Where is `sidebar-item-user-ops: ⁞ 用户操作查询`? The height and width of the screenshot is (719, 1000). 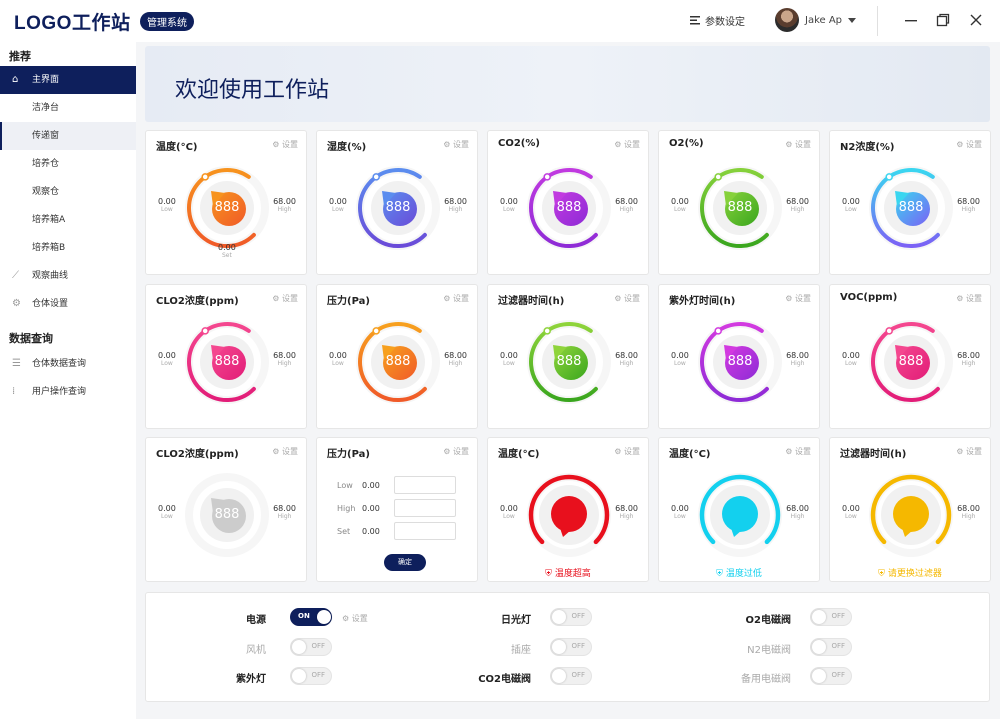 sidebar-item-user-ops: ⁞ 用户操作查询 is located at coordinates (68, 392).